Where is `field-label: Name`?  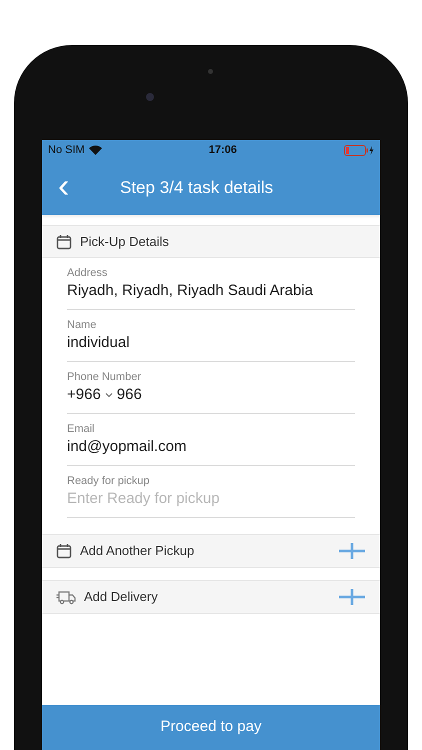
field-label: Name is located at coordinates (82, 325).